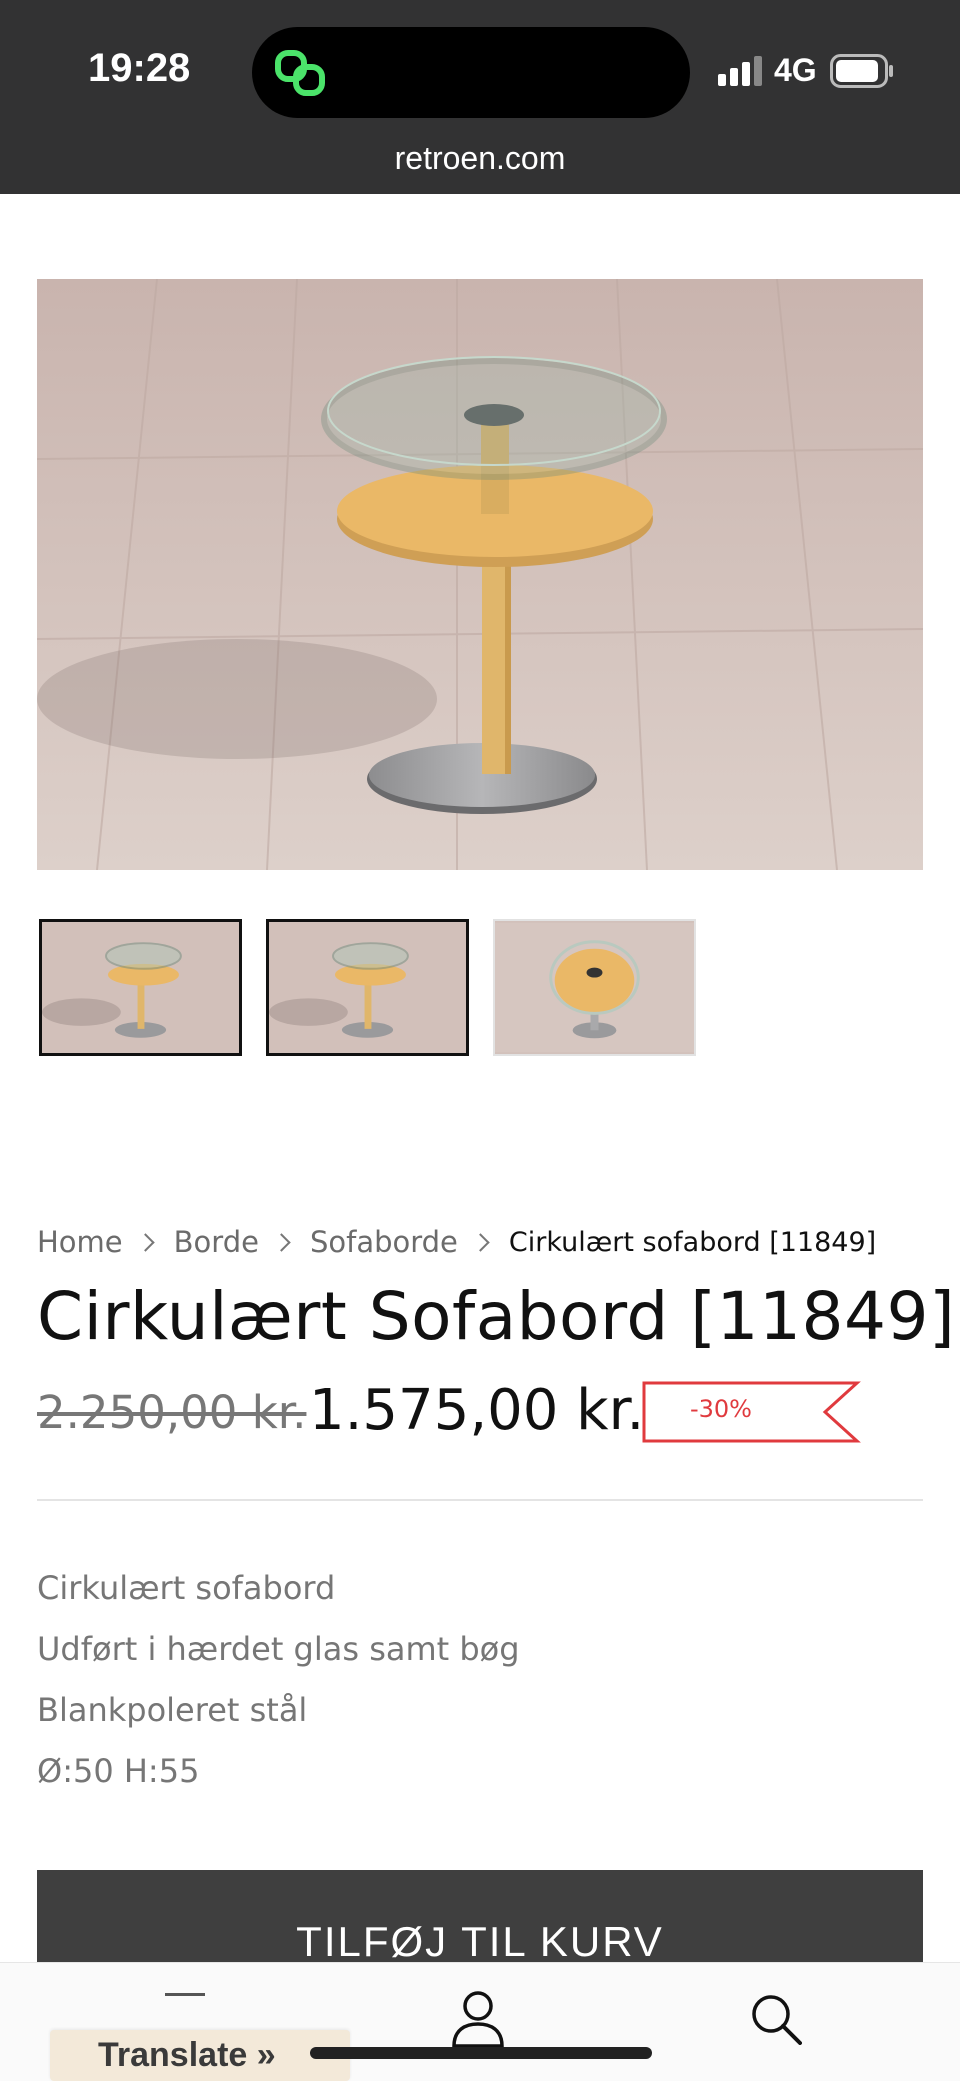 The height and width of the screenshot is (2081, 960). What do you see at coordinates (172, 1412) in the screenshot?
I see `old-price: 2.250,00 kr.` at bounding box center [172, 1412].